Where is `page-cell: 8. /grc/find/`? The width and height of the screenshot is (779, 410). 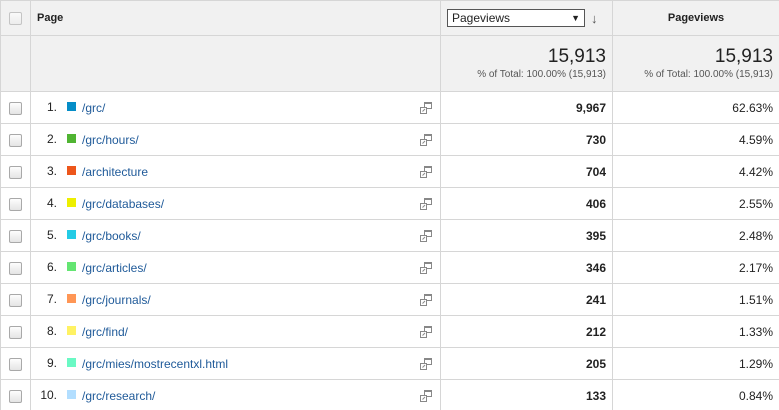 page-cell: 8. /grc/find/ is located at coordinates (235, 331).